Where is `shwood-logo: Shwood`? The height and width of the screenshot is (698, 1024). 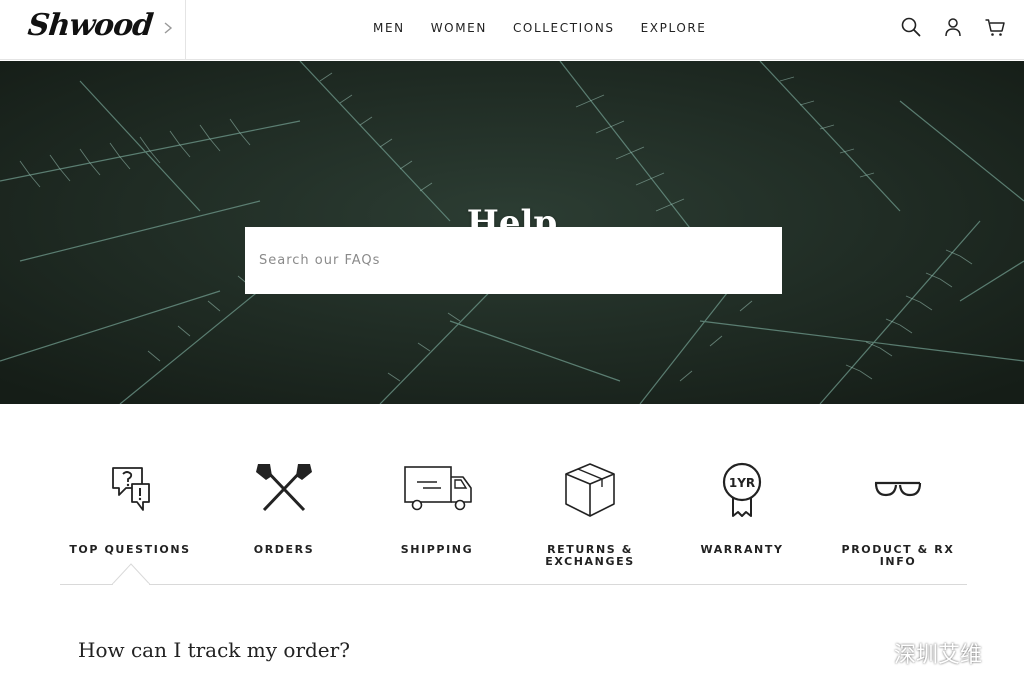
shwood-logo: Shwood is located at coordinates (90, 25).